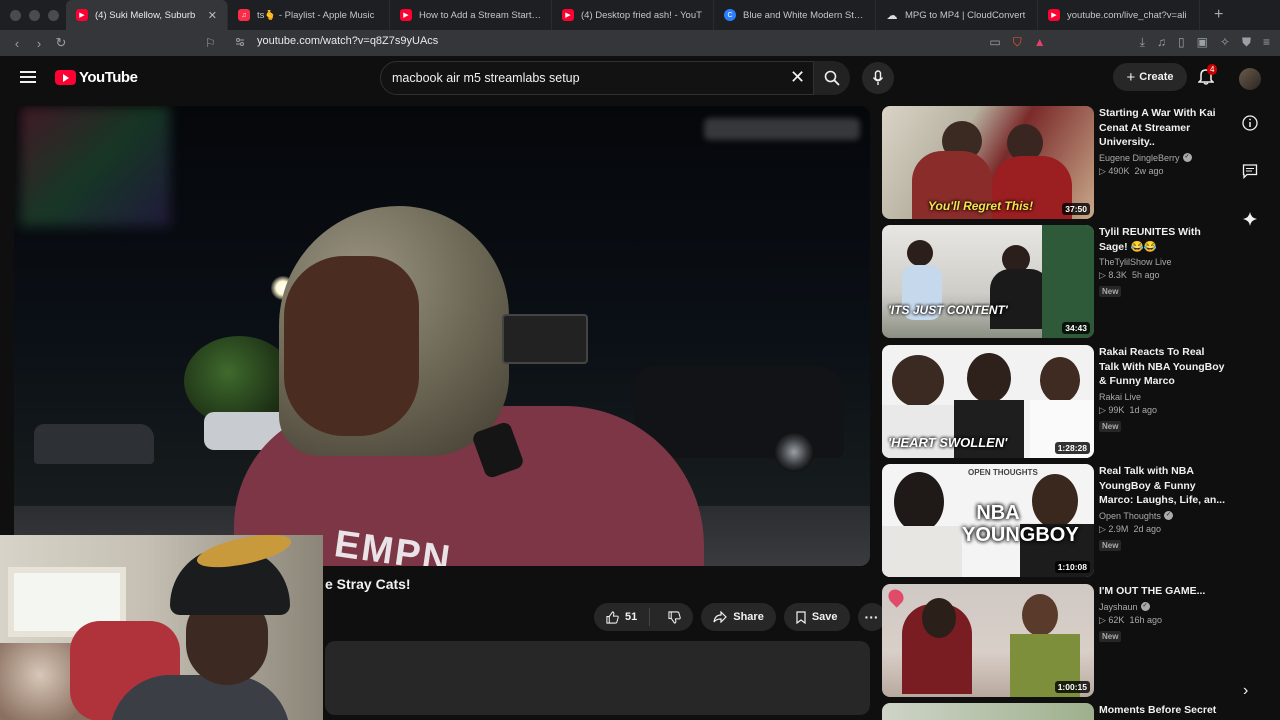 The width and height of the screenshot is (1280, 720). What do you see at coordinates (988, 711) in the screenshot?
I see `recommendation-thumbnail` at bounding box center [988, 711].